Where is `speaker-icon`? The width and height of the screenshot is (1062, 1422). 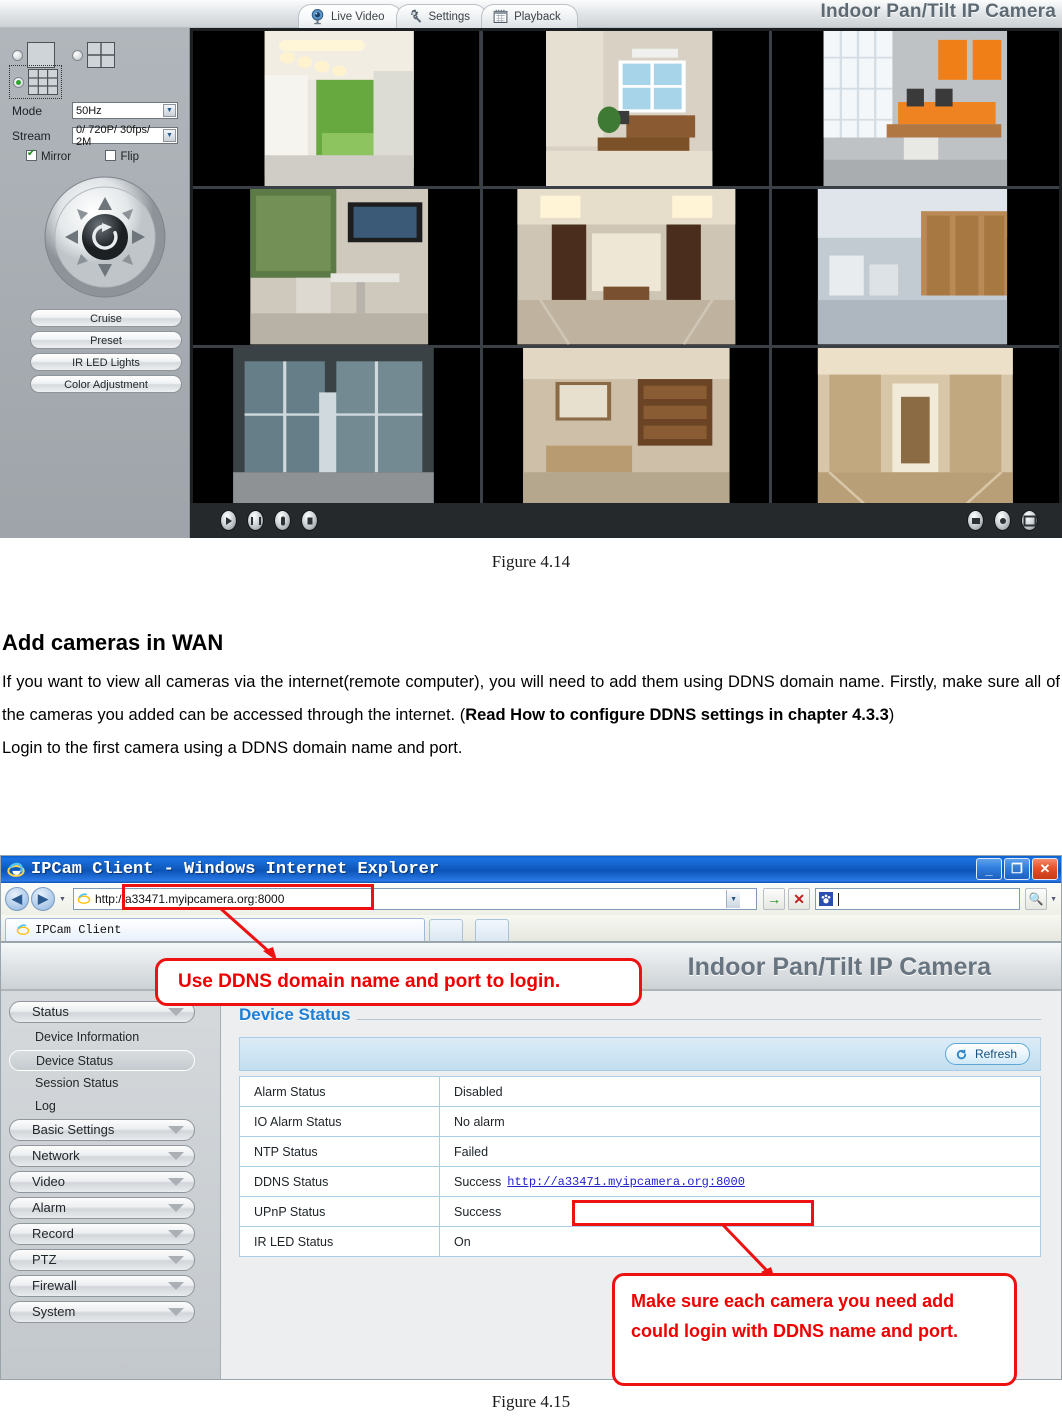 speaker-icon is located at coordinates (309, 520).